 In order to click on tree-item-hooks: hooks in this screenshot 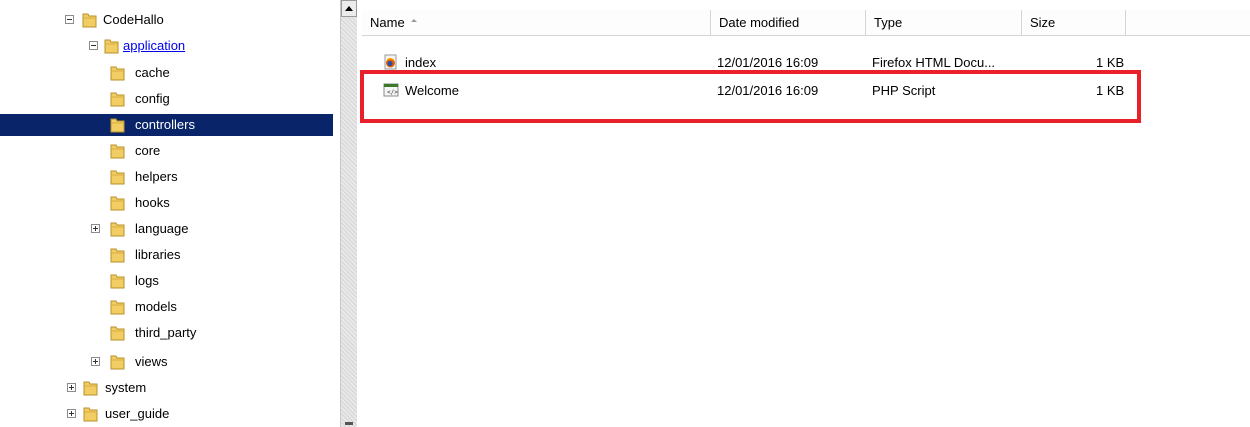, I will do `click(166, 203)`.